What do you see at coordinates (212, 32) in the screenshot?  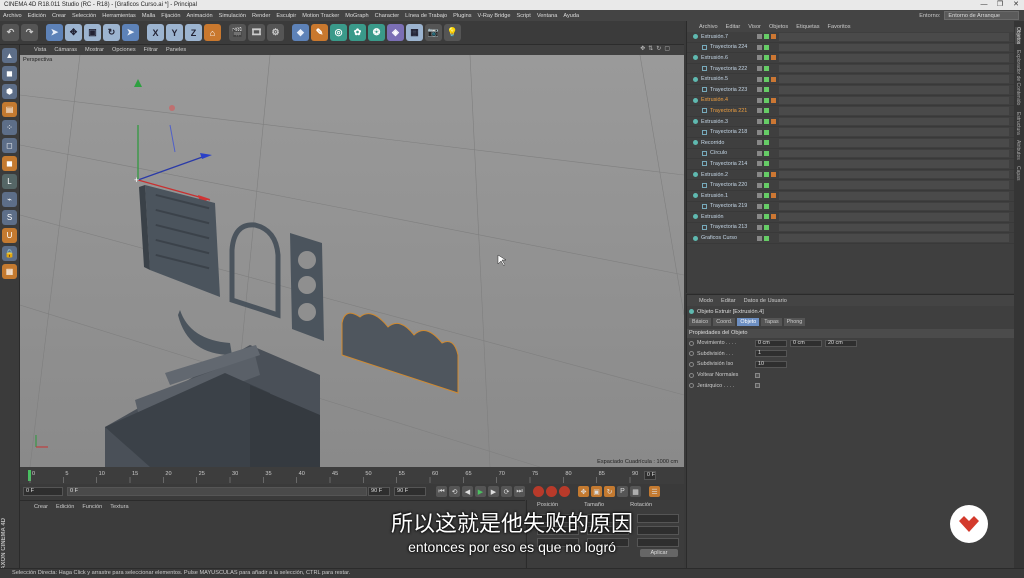 I see `coordinate-system-icon: ⌂` at bounding box center [212, 32].